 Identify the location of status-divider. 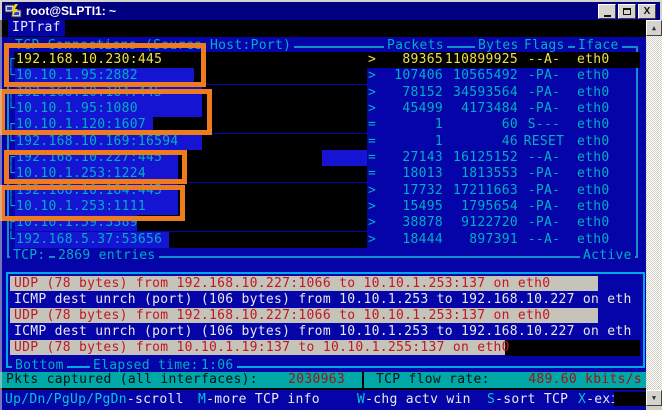
(363, 380).